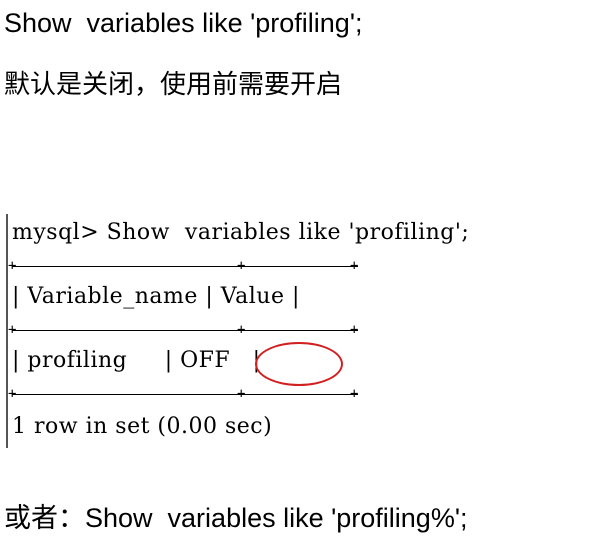  I want to click on table-header-row: | Variable_name | Value |, so click(156, 296).